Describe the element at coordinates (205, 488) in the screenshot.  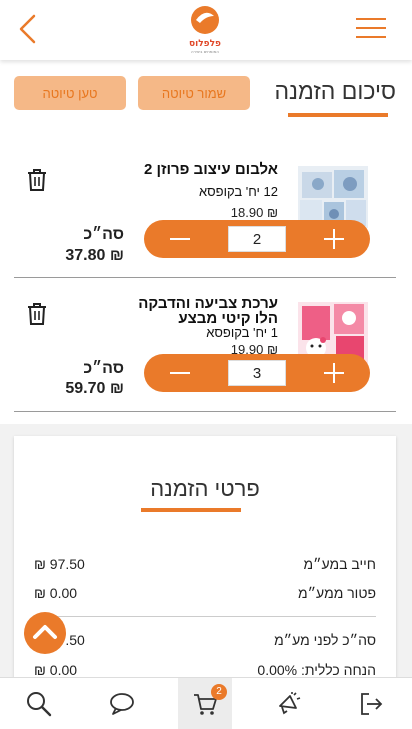
I see `order-details-title: פרטי הזמנה` at that location.